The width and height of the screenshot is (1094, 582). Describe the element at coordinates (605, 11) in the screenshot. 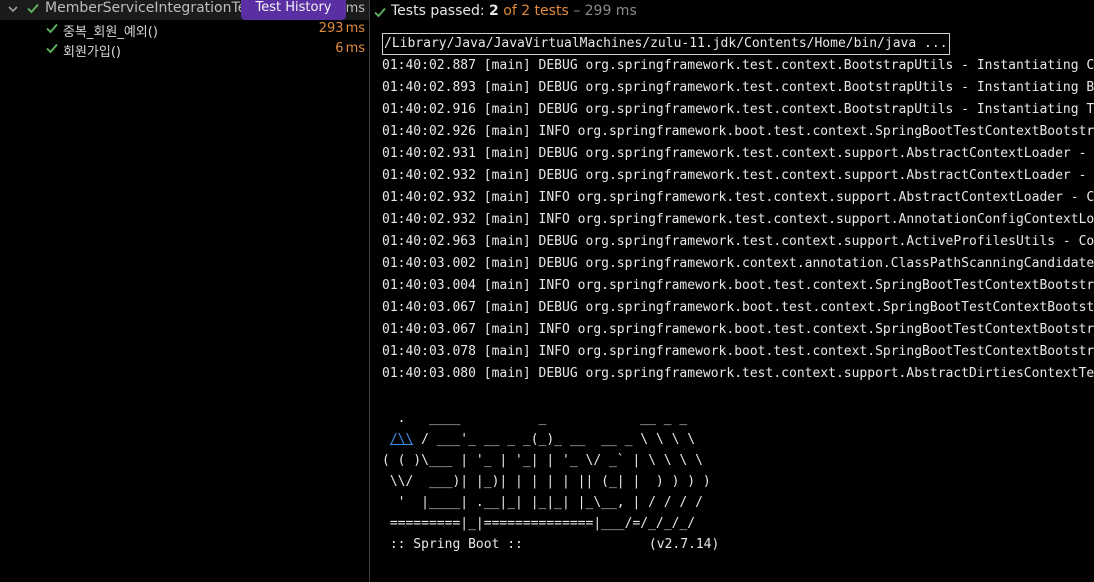

I see `tests-duration: – 299 ms` at that location.